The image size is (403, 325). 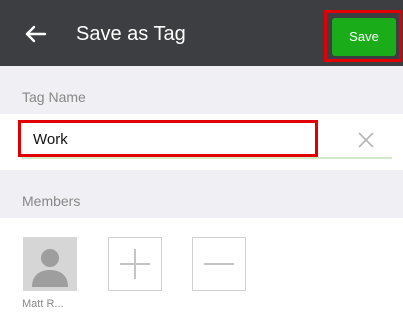 I want to click on member-avatar, so click(x=50, y=264).